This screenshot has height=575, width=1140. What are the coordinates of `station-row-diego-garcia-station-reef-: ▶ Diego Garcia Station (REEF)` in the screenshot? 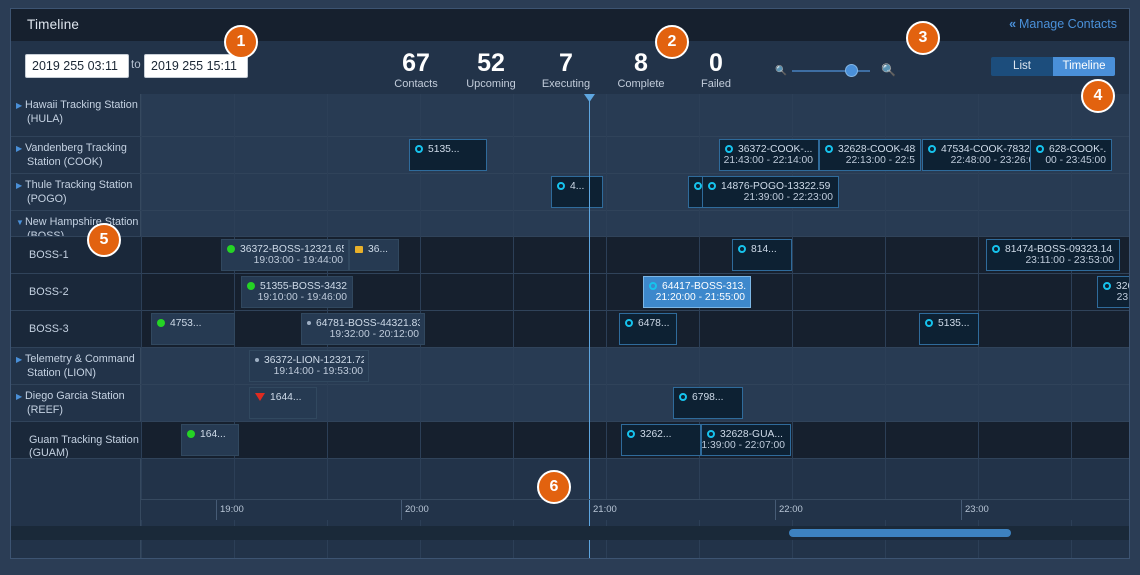 It's located at (76, 403).